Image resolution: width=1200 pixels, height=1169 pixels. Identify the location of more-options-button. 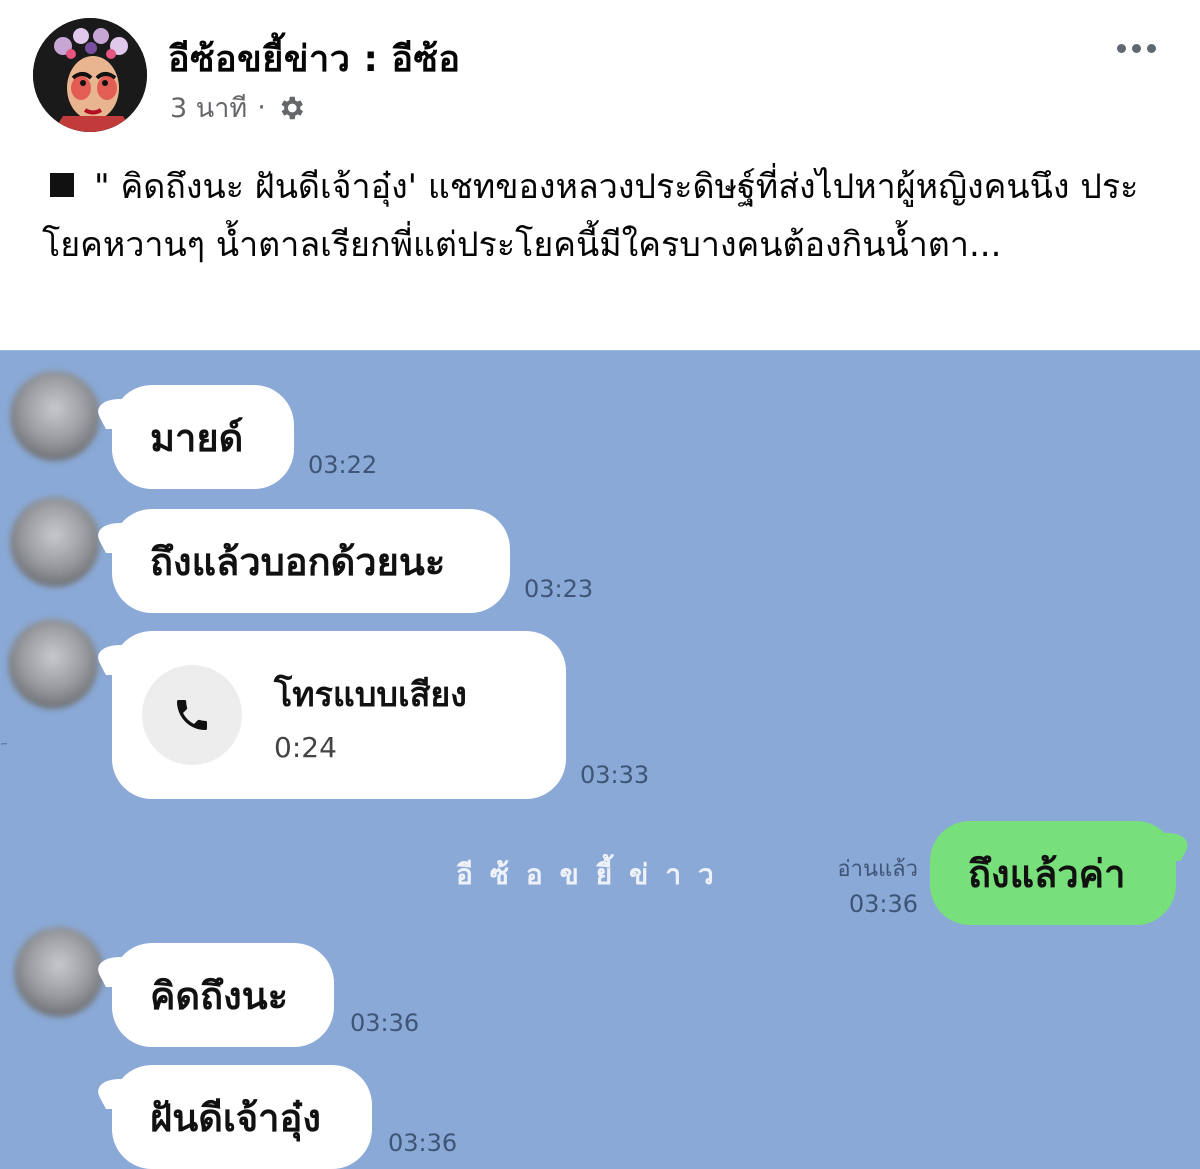
(1136, 48).